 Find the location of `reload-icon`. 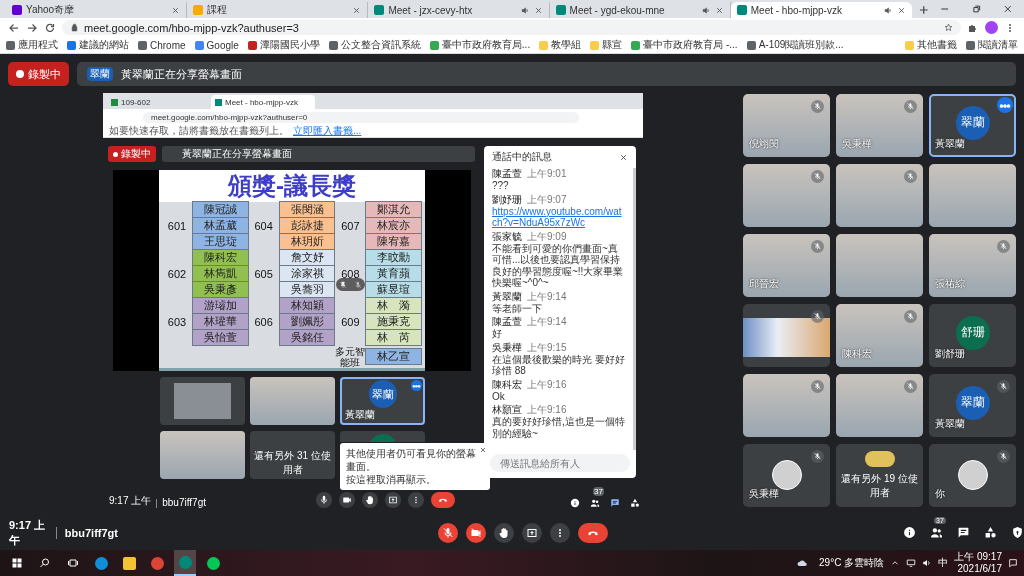

reload-icon is located at coordinates (50, 27).